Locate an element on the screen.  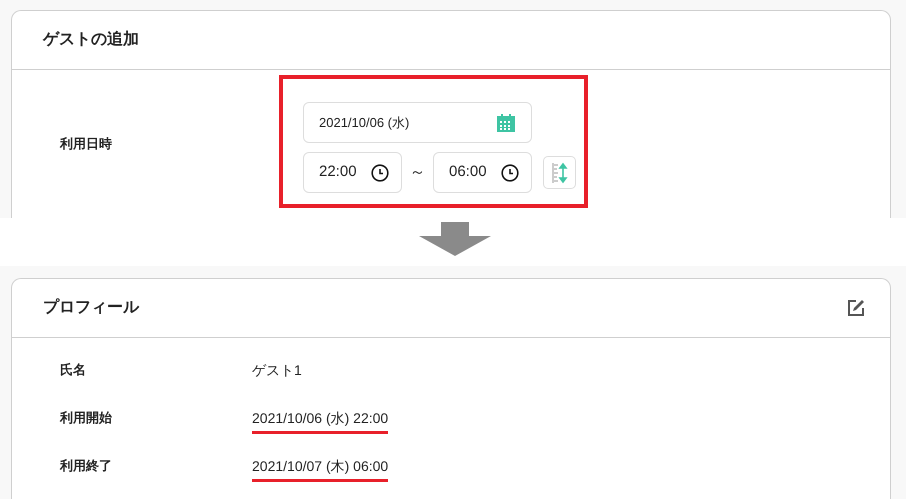
section-title: プロフィール is located at coordinates (91, 307).